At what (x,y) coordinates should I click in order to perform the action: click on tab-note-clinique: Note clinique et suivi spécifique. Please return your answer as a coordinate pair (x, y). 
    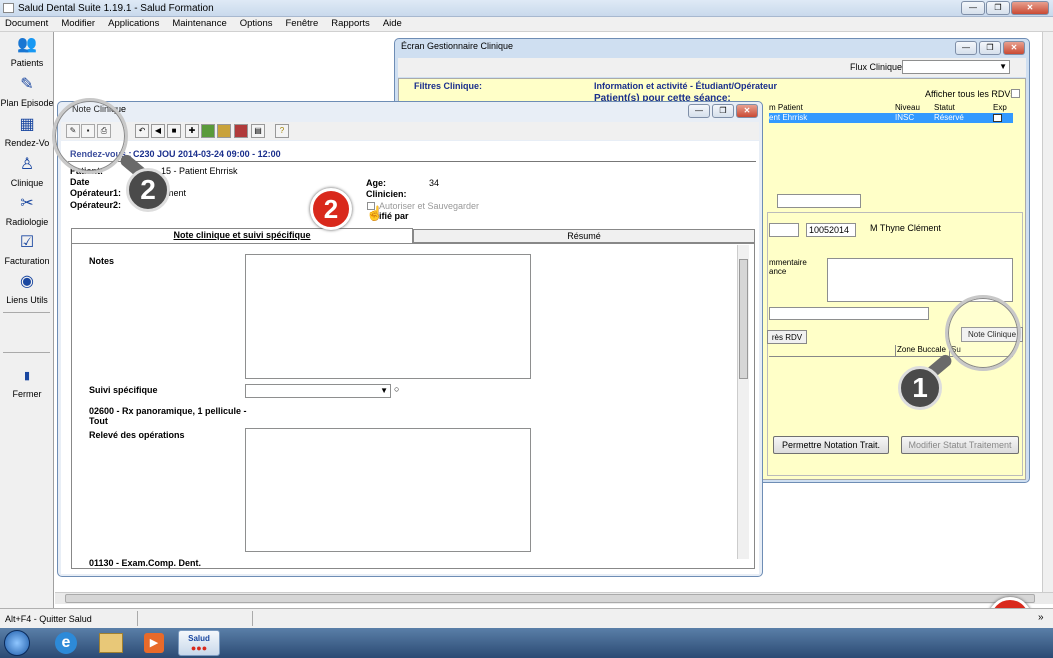
    Looking at the image, I should click on (242, 235).